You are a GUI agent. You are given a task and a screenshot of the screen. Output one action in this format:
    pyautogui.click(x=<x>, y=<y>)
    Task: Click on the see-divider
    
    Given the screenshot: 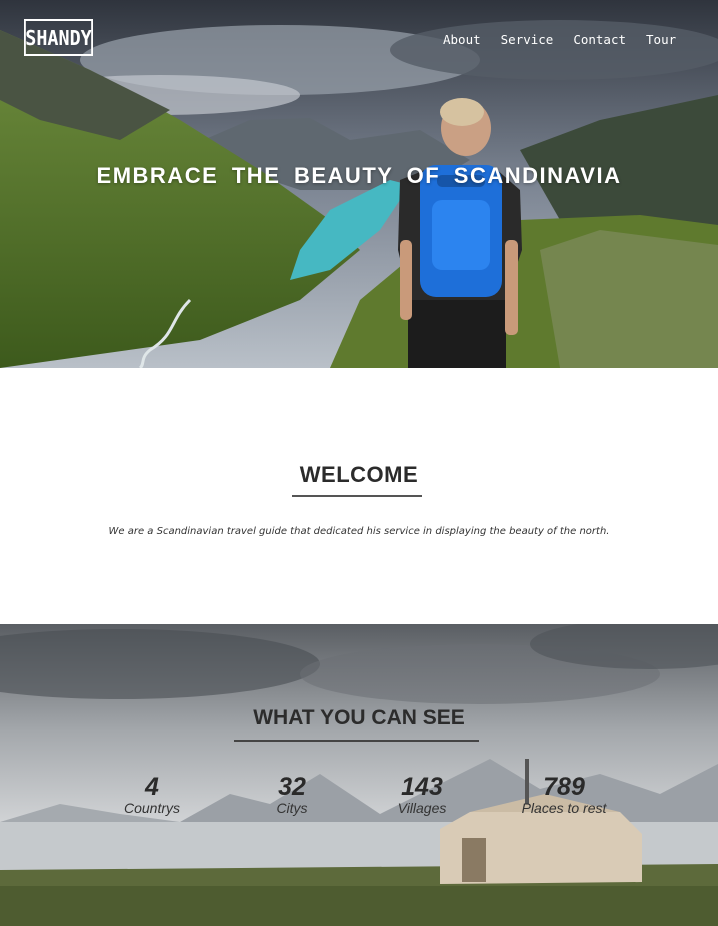 What is the action you would take?
    pyautogui.click(x=356, y=741)
    